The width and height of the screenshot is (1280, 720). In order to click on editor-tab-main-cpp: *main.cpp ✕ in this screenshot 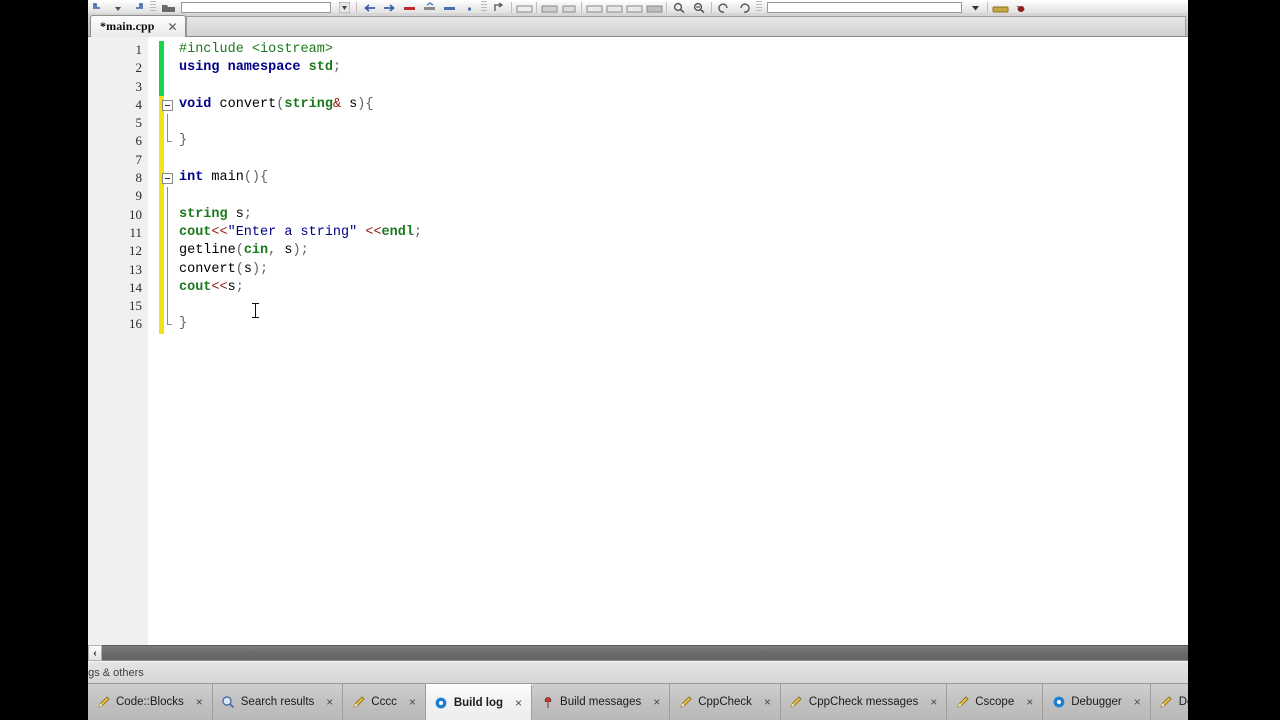, I will do `click(138, 26)`.